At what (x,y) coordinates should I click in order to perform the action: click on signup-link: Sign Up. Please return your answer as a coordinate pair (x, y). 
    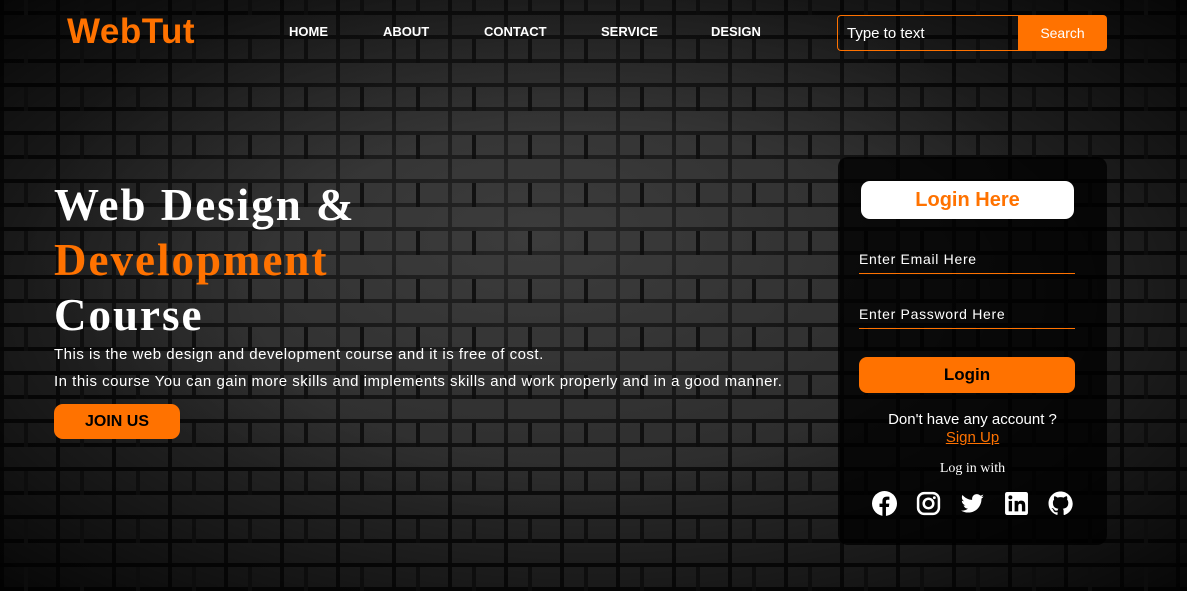
    Looking at the image, I should click on (972, 438).